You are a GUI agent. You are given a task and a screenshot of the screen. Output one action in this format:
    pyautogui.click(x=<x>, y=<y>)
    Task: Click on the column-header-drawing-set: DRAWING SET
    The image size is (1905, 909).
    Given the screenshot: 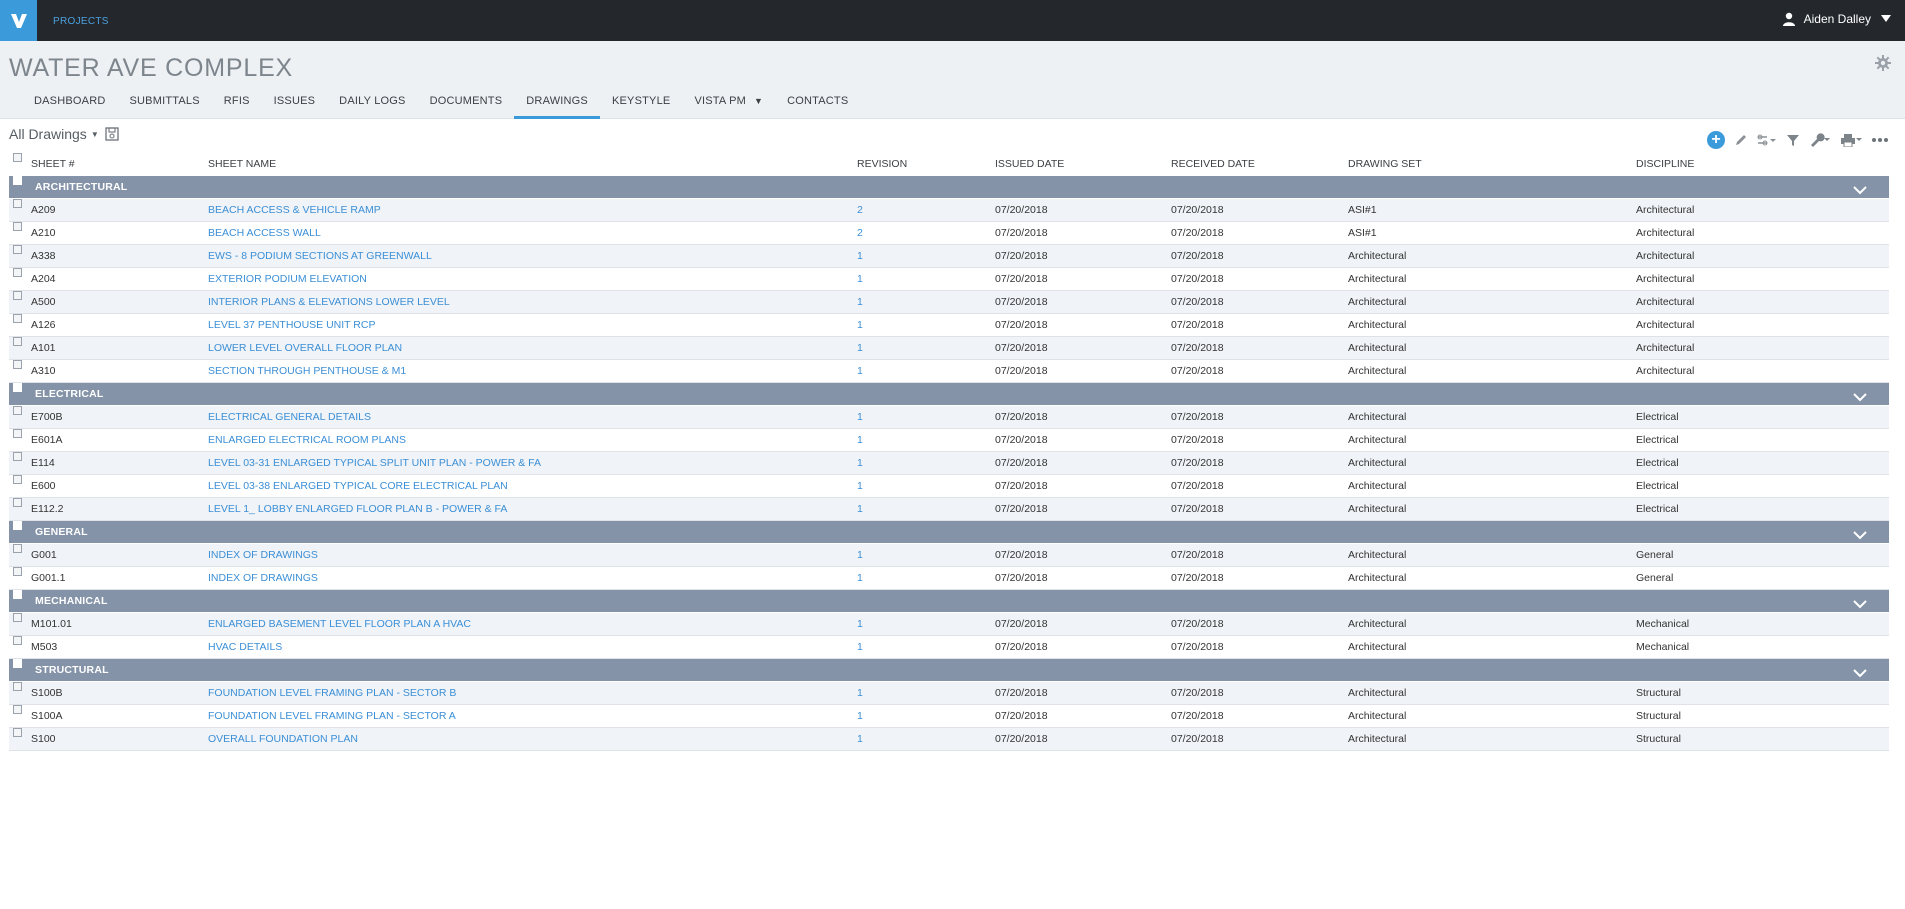 What is the action you would take?
    pyautogui.click(x=1385, y=164)
    